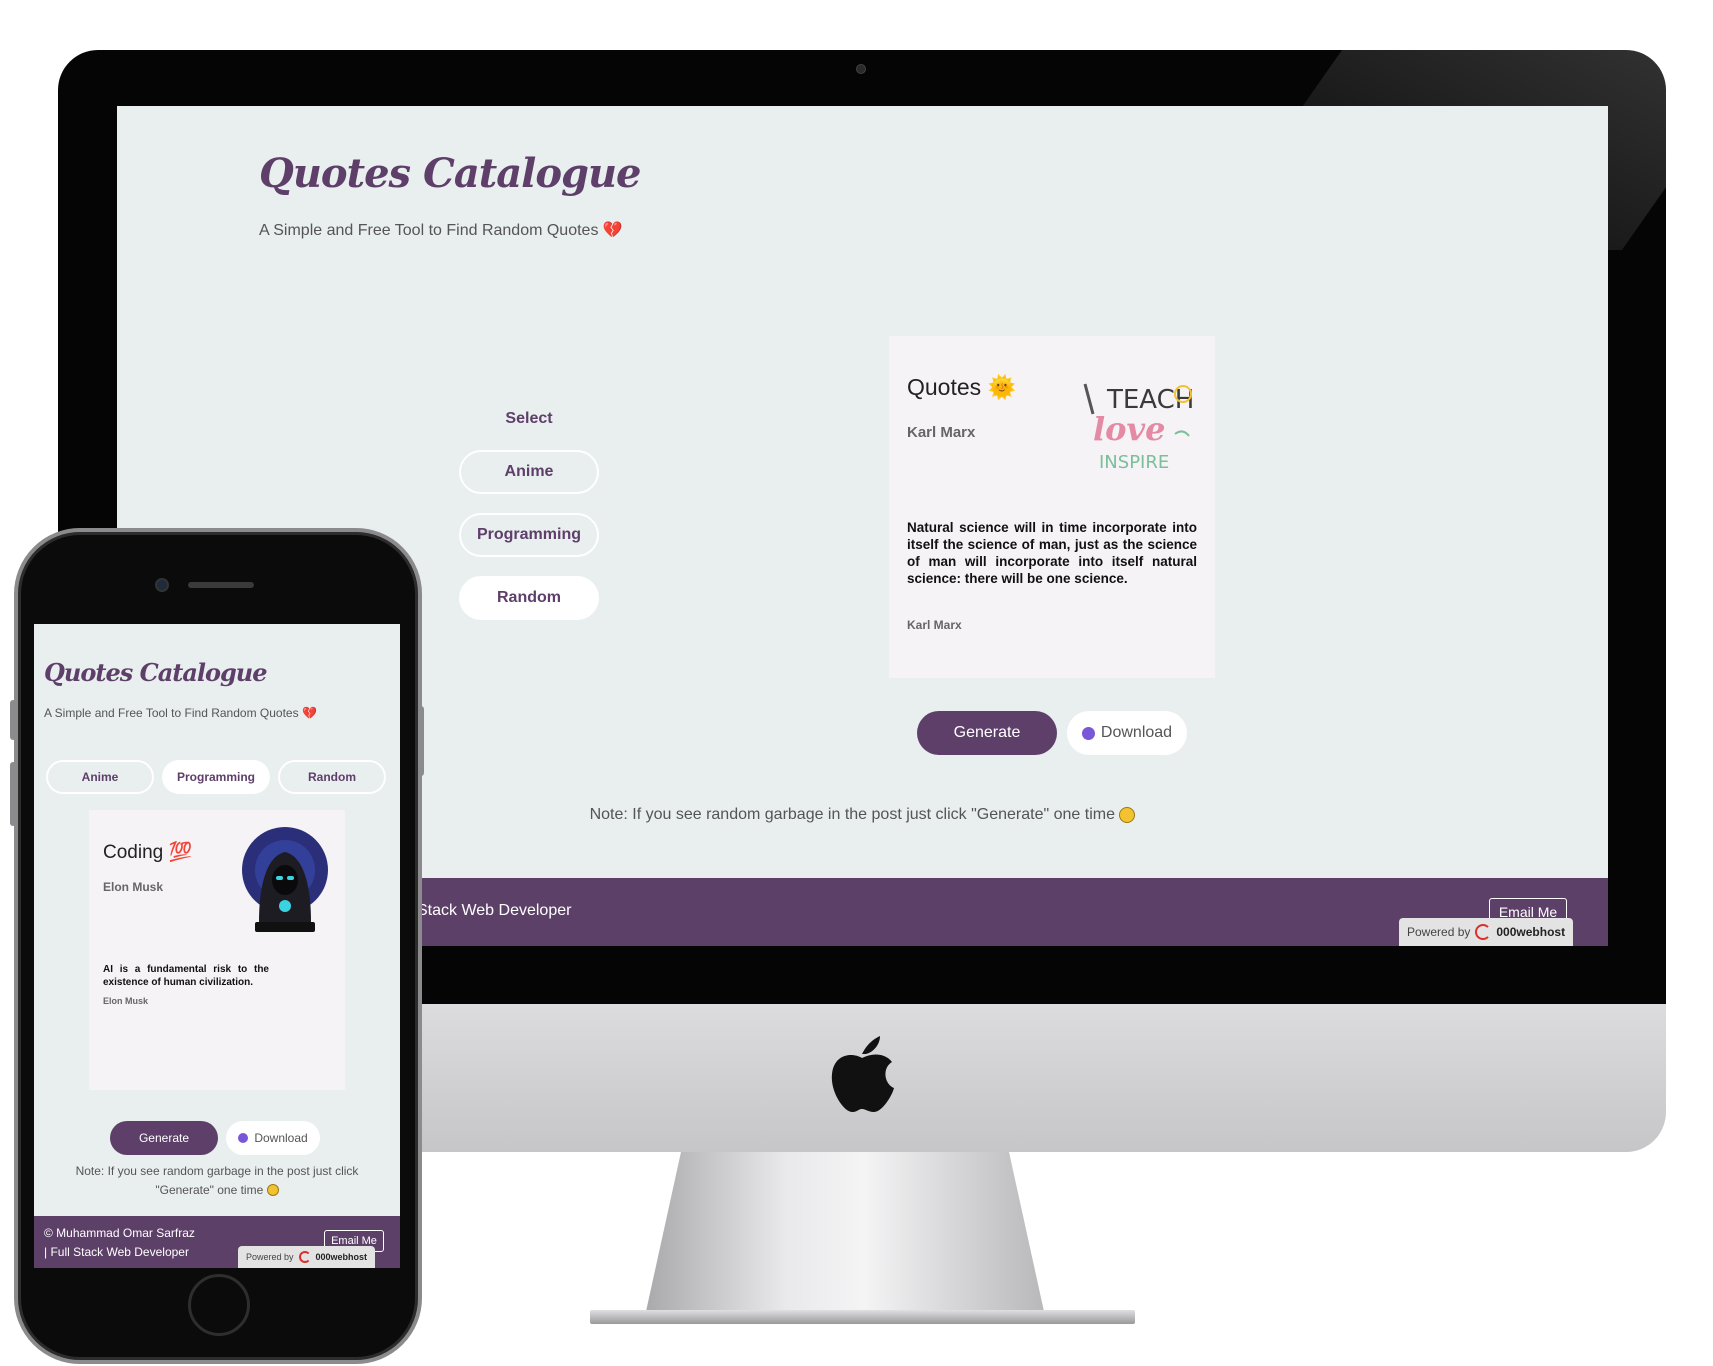 This screenshot has height=1366, width=1713. Describe the element at coordinates (494, 910) in the screenshot. I see `footer-credit: Stack Web Developer` at that location.